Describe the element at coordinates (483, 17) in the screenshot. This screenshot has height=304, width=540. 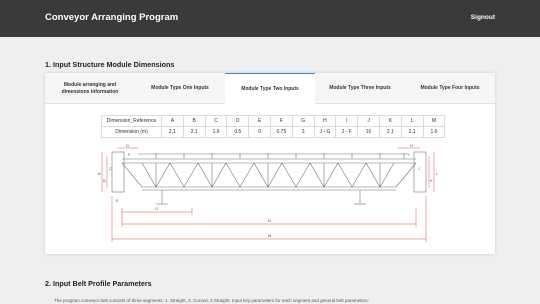
I see `signout-link: Signout` at that location.